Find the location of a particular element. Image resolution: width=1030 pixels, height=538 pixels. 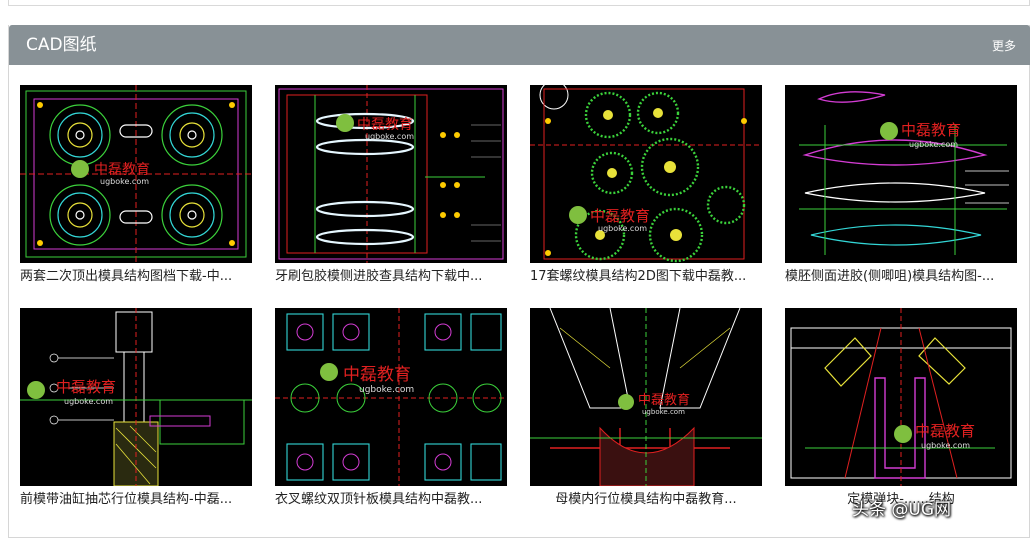

cad-preview-two-cavity: 中磊教育 ugboke.com is located at coordinates (136, 174).